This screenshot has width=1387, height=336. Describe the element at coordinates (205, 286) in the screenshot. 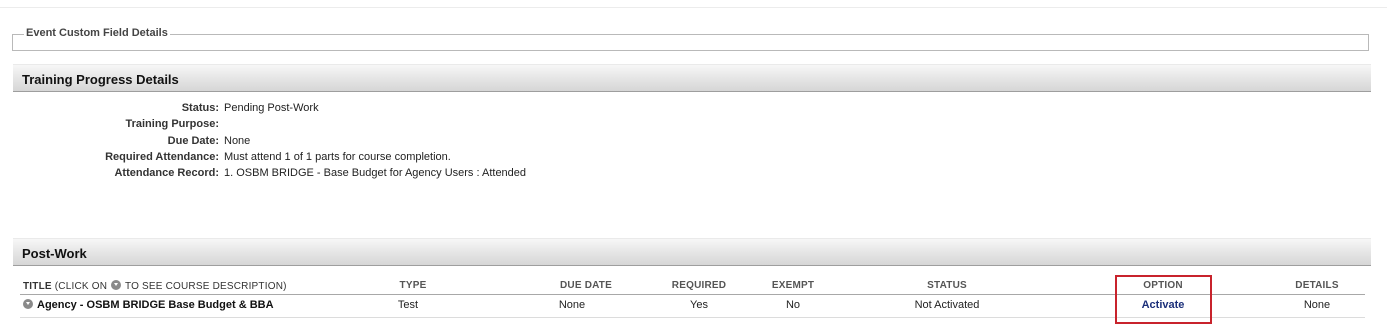

I see `title-hint-after: TO SEE COURSE DESCRIPTION)` at that location.